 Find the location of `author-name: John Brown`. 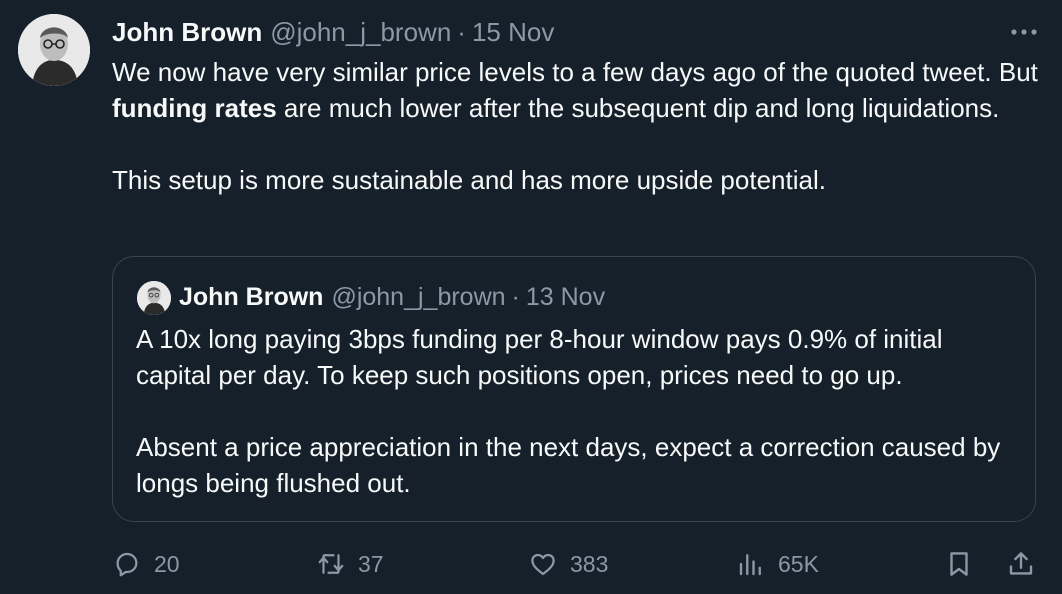

author-name: John Brown is located at coordinates (187, 32).